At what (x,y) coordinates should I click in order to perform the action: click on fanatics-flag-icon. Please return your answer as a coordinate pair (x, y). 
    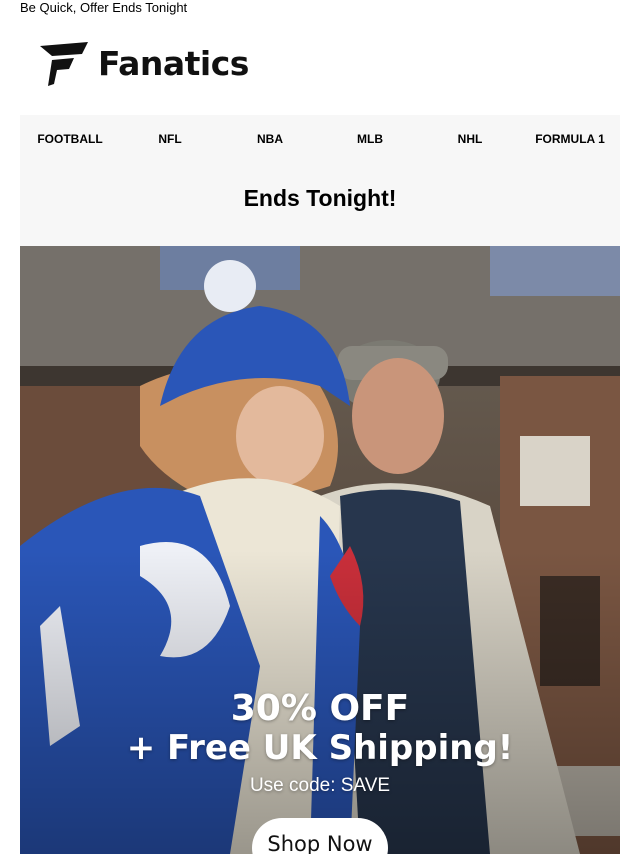
    Looking at the image, I should click on (64, 64).